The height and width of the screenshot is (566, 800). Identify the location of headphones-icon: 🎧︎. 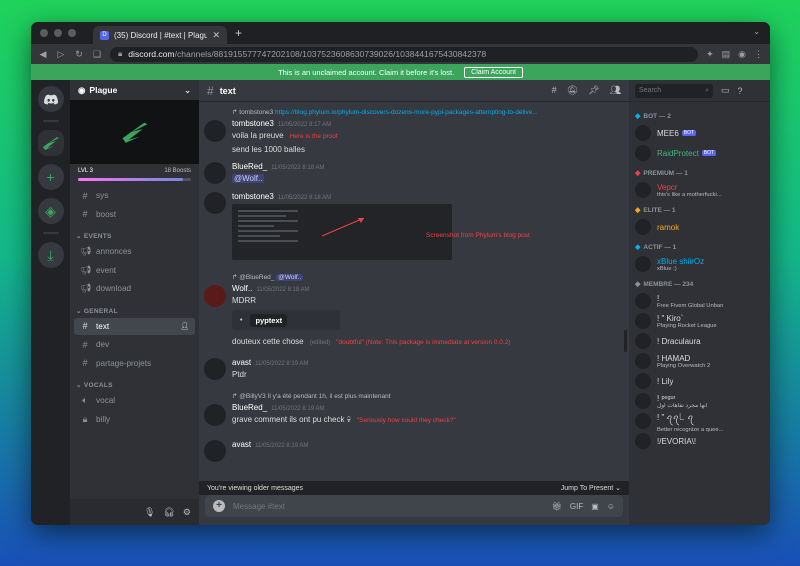
(168, 512).